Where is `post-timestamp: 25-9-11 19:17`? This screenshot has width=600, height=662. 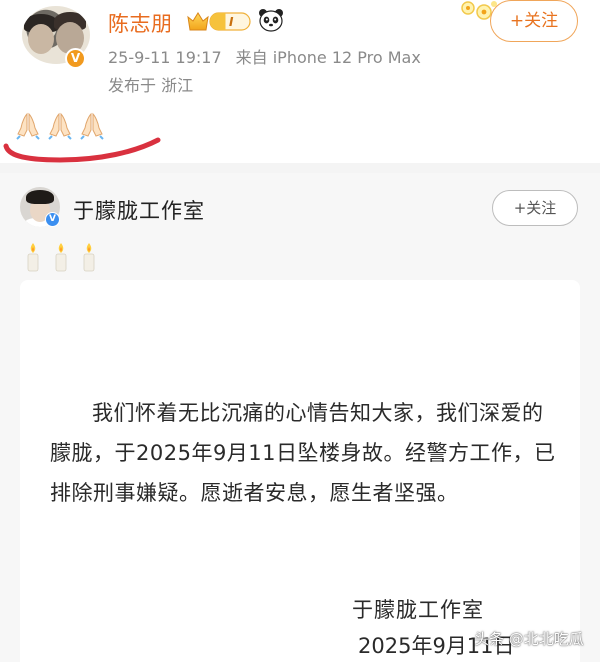 post-timestamp: 25-9-11 19:17 is located at coordinates (165, 57).